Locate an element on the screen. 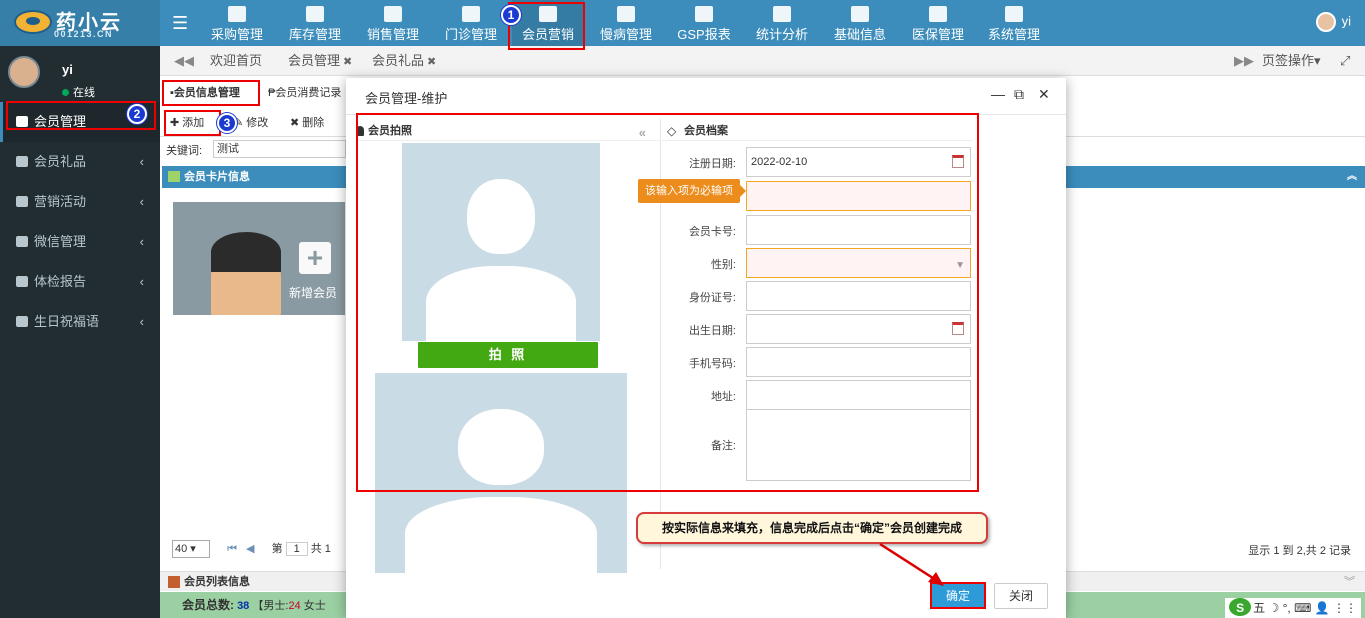 The width and height of the screenshot is (1365, 618). register-date-input: 2022-02-10 is located at coordinates (858, 162).